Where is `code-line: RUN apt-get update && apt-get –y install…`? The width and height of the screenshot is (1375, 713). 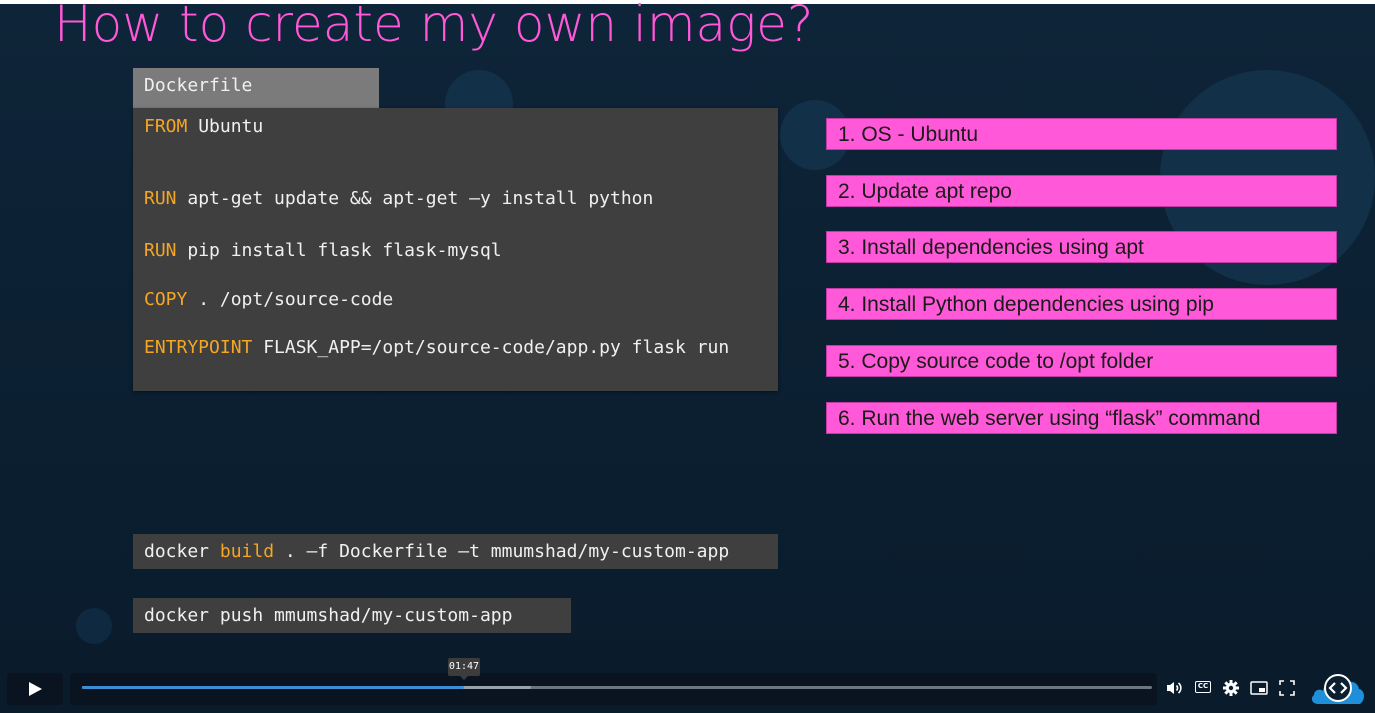 code-line: RUN apt-get update && apt-get –y install… is located at coordinates (398, 198).